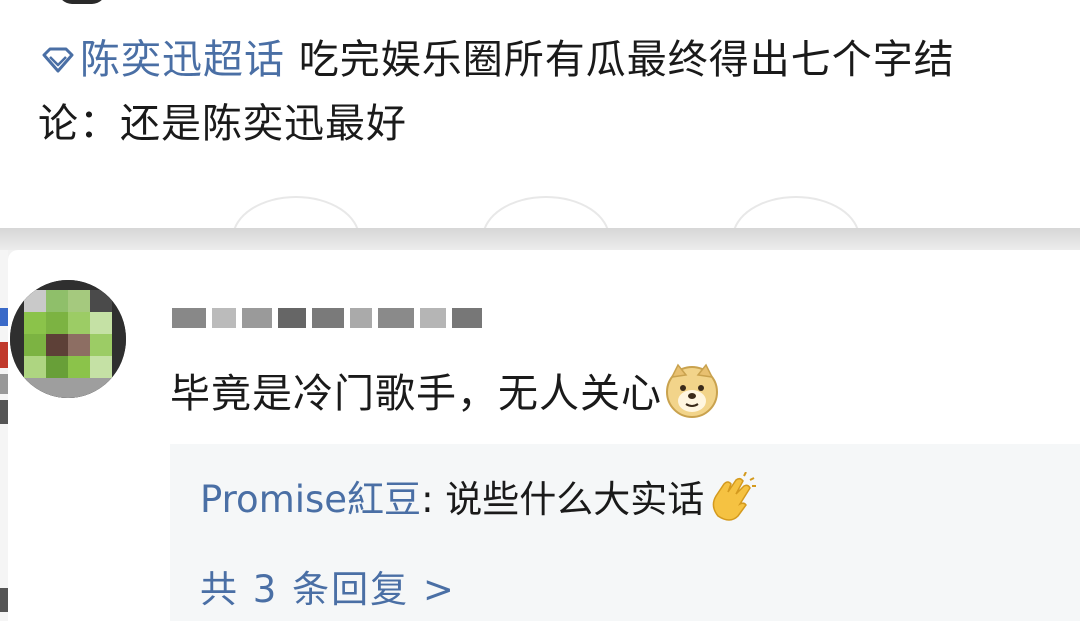  I want to click on action-button-repost, so click(296, 212).